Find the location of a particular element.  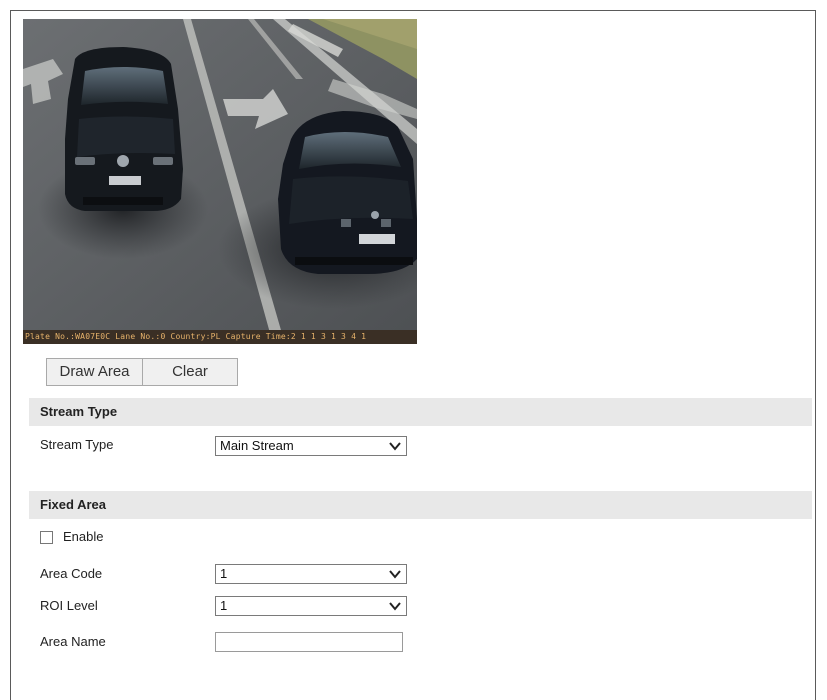

roi-level-label: ROI Level is located at coordinates (69, 605).